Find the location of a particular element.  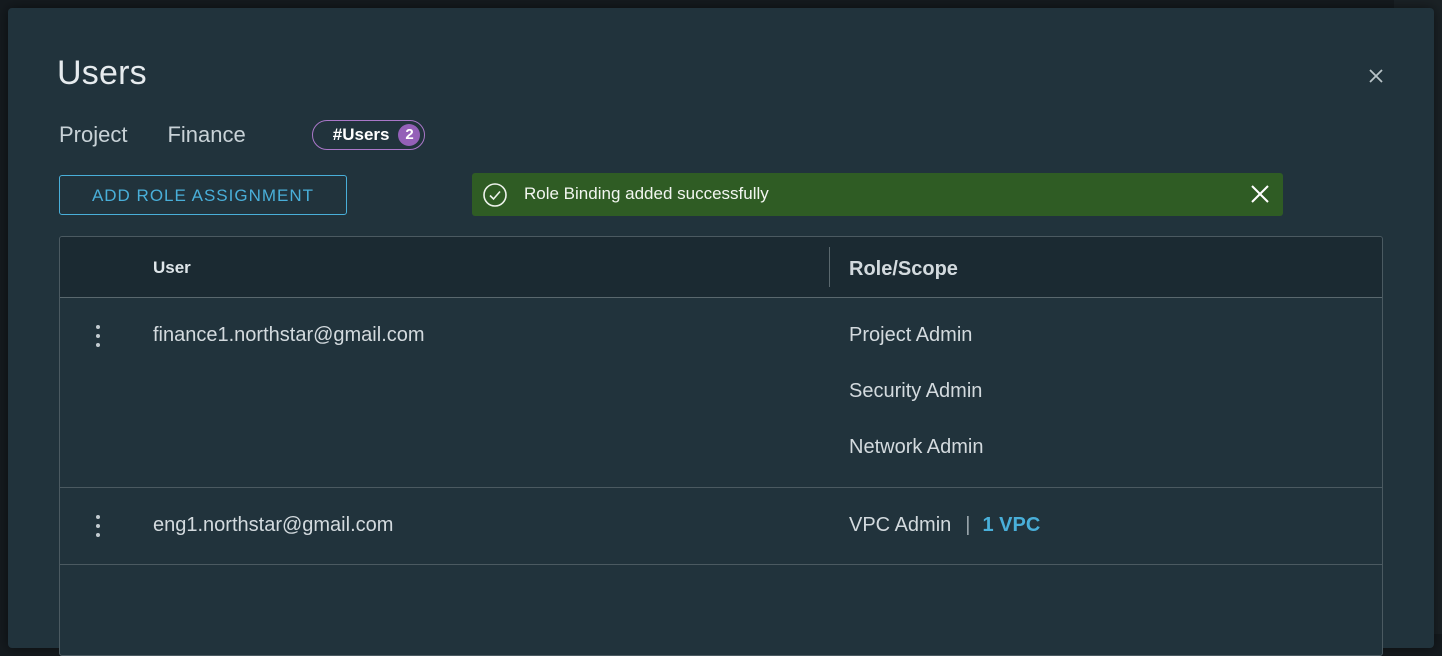

role-item: Project Admin is located at coordinates (911, 335).